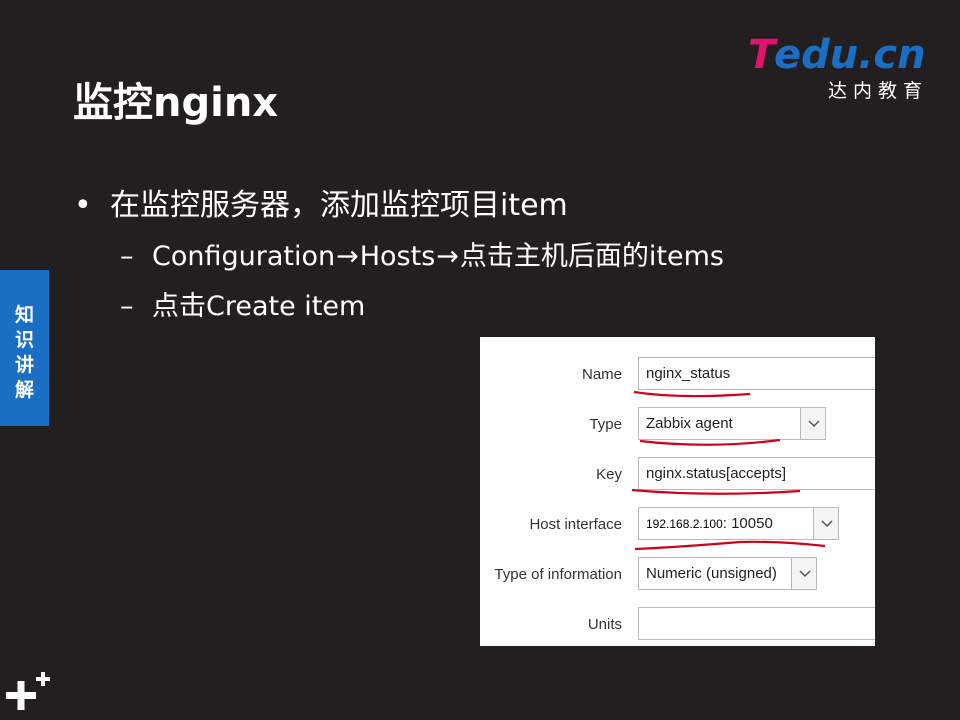 The image size is (960, 720). What do you see at coordinates (728, 470) in the screenshot?
I see `red-annotation-underlines` at bounding box center [728, 470].